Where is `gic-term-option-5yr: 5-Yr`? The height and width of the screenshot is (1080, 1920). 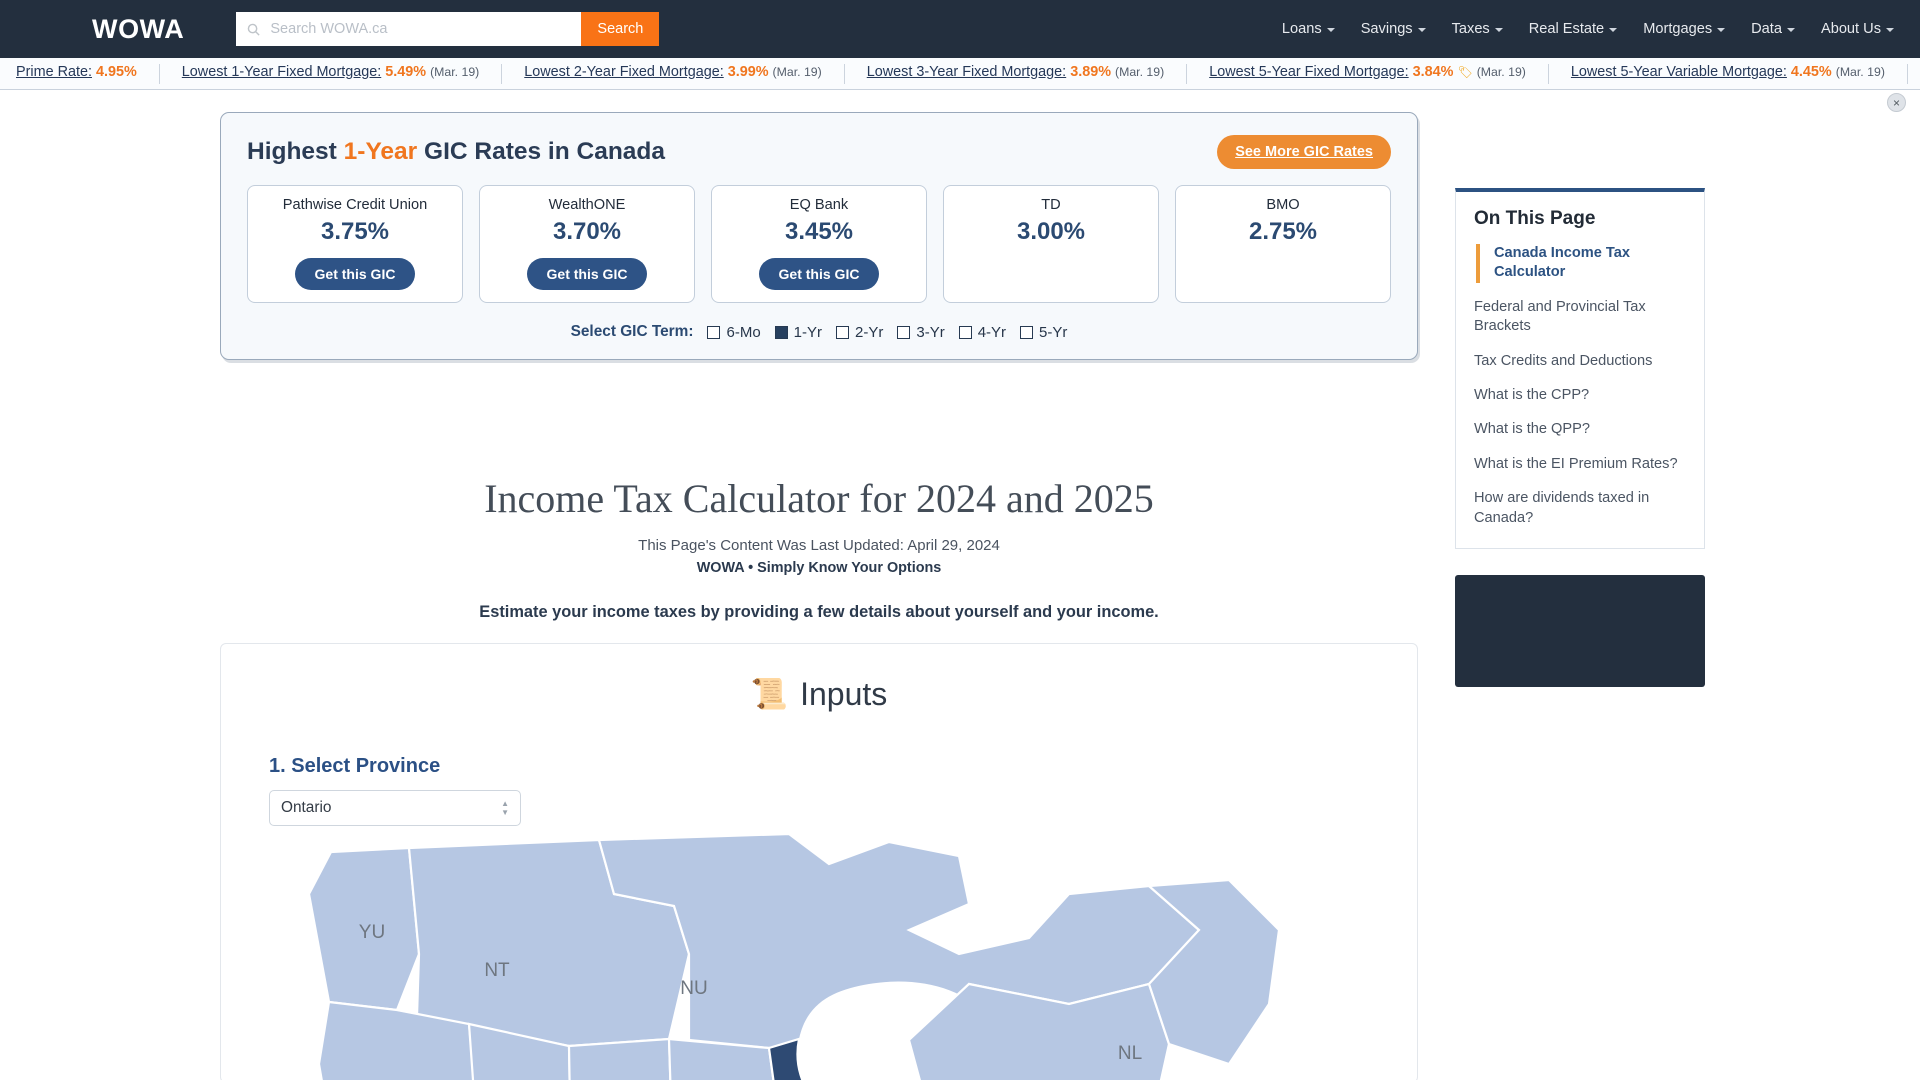
gic-term-option-5yr: 5-Yr is located at coordinates (1043, 332).